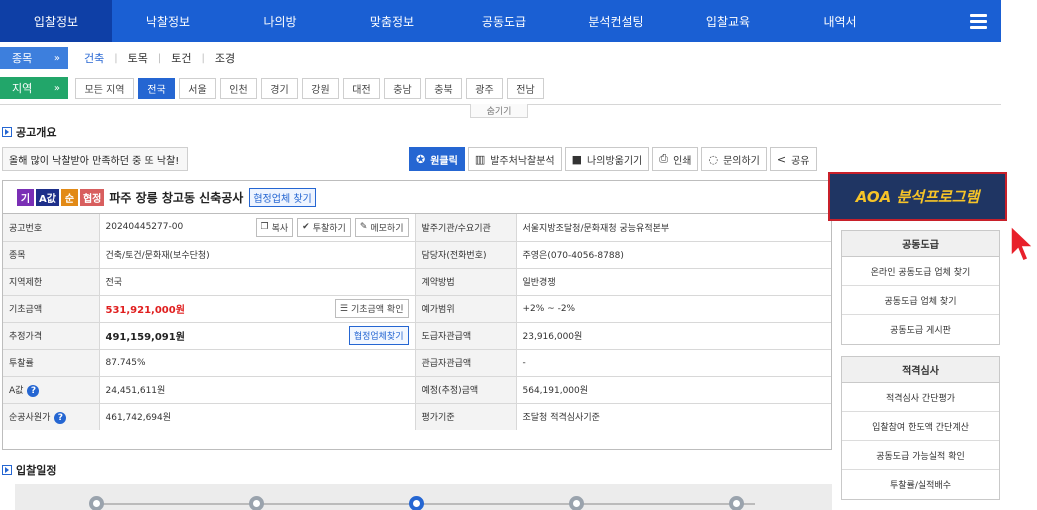 This screenshot has width=1037, height=510. What do you see at coordinates (51, 336) in the screenshot?
I see `table-header-cell: 추정가격` at bounding box center [51, 336].